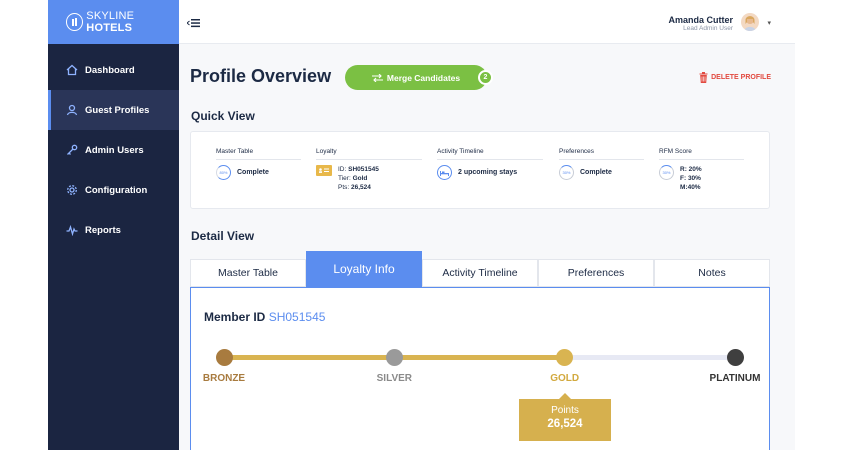  I want to click on tab-master-table: Master Table, so click(248, 273).